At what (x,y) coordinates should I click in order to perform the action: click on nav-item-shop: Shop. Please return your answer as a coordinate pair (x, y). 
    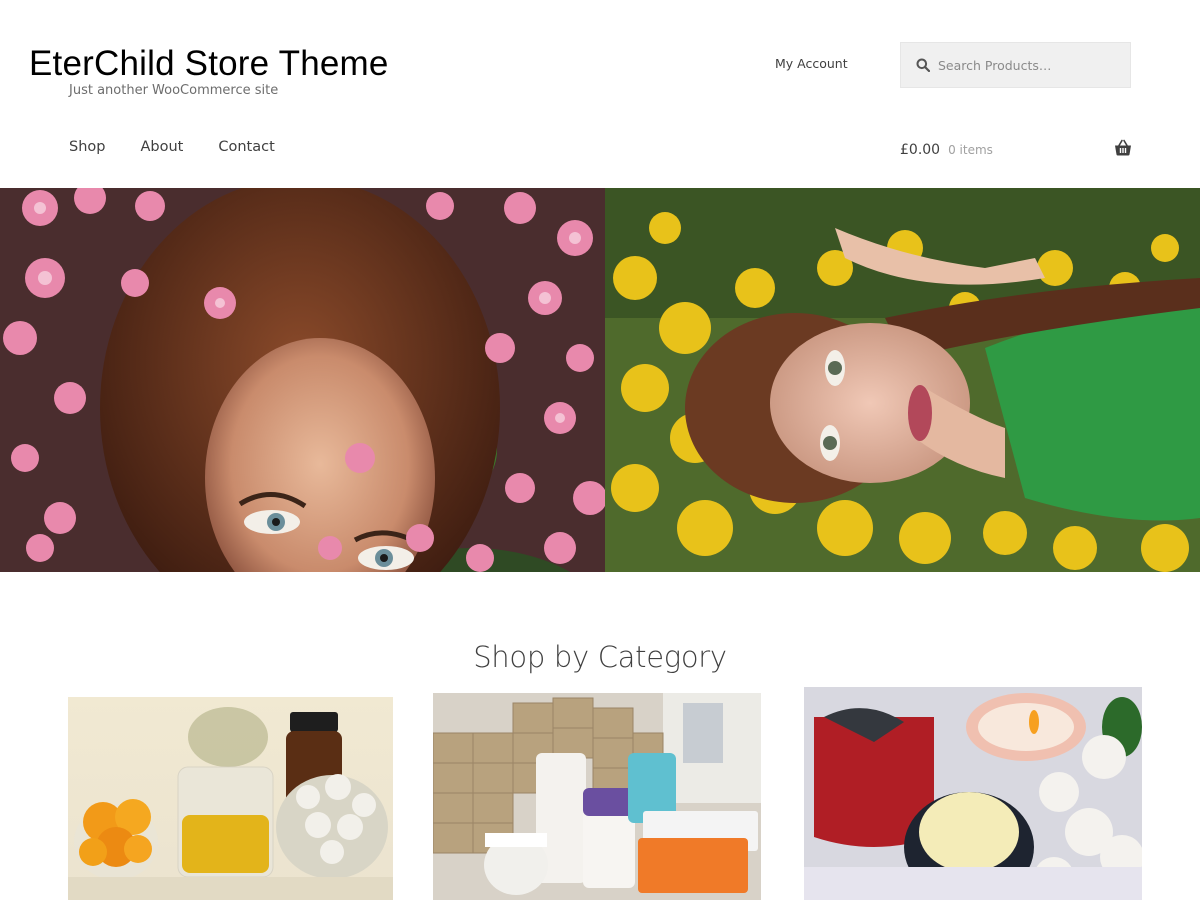
    Looking at the image, I should click on (87, 147).